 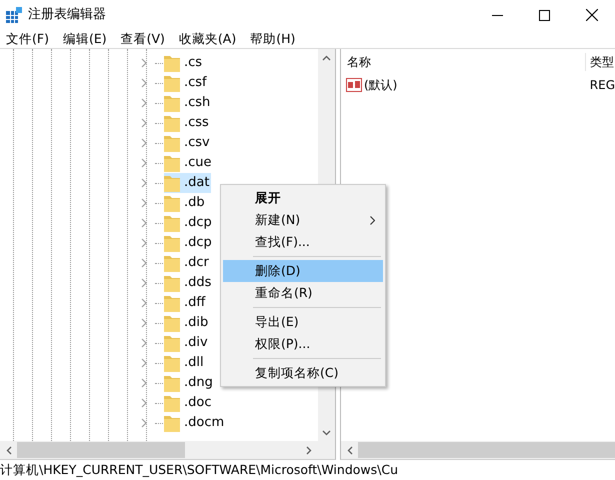 I want to click on tree-item: .dff, so click(x=186, y=303).